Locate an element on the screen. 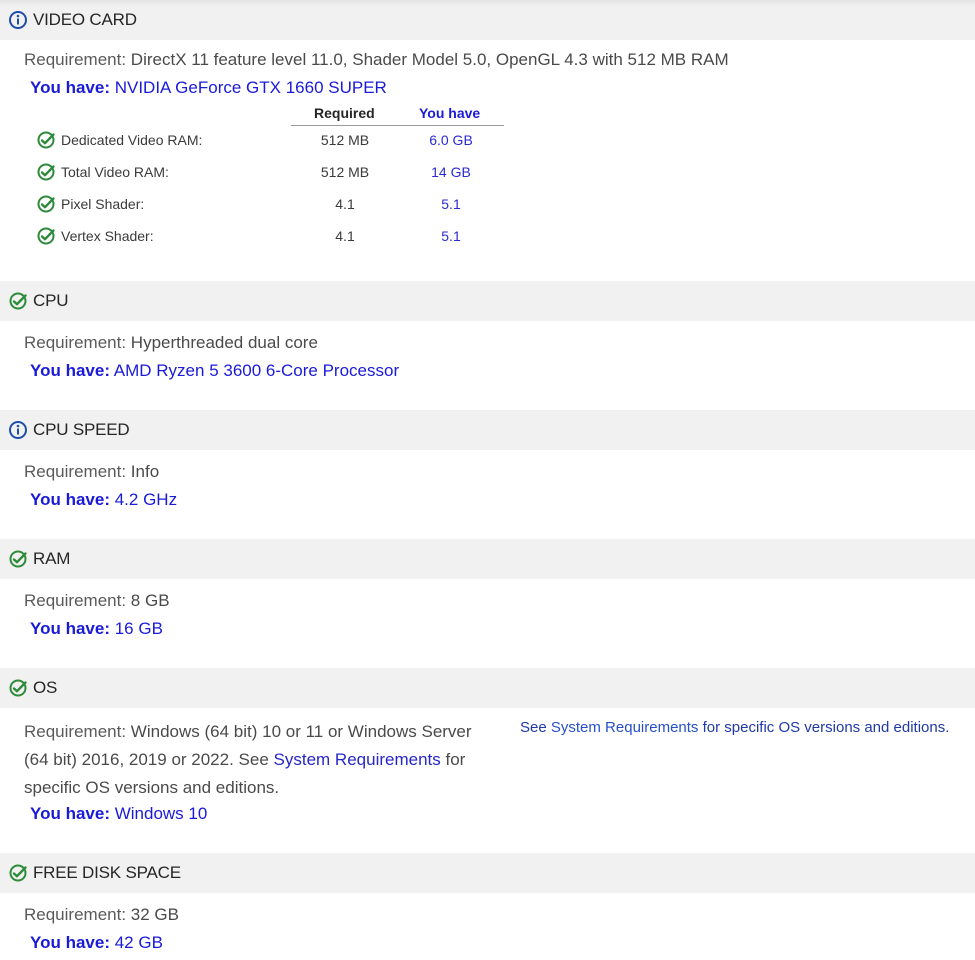 The height and width of the screenshot is (960, 975). row-label: Pixel Shader: is located at coordinates (103, 204).